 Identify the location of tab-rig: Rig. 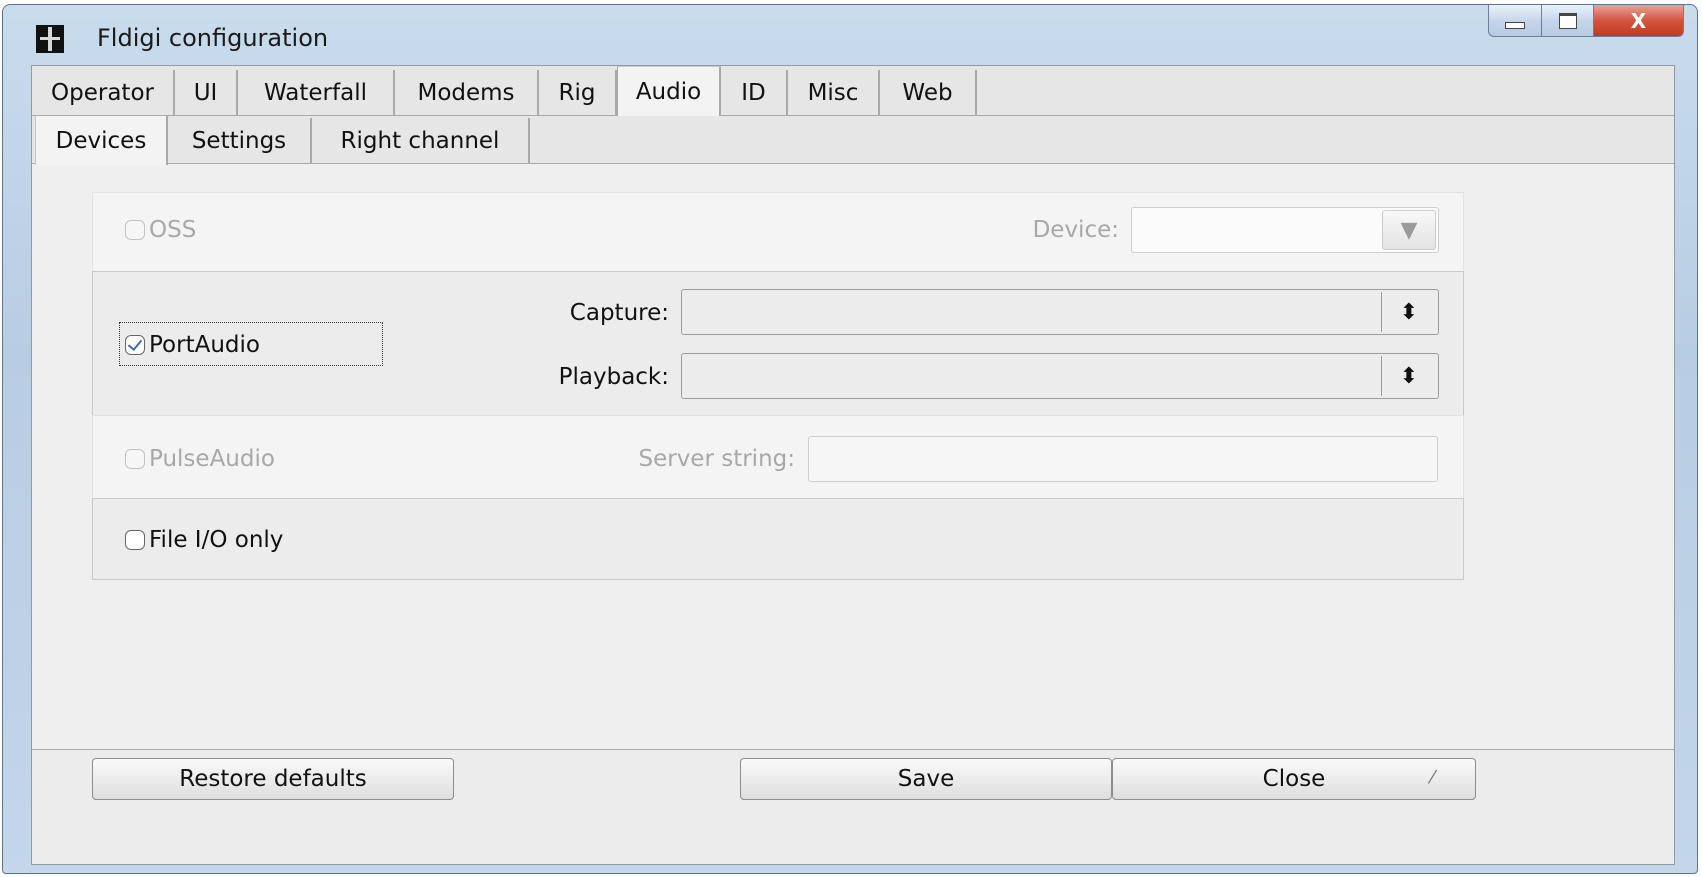
(578, 92).